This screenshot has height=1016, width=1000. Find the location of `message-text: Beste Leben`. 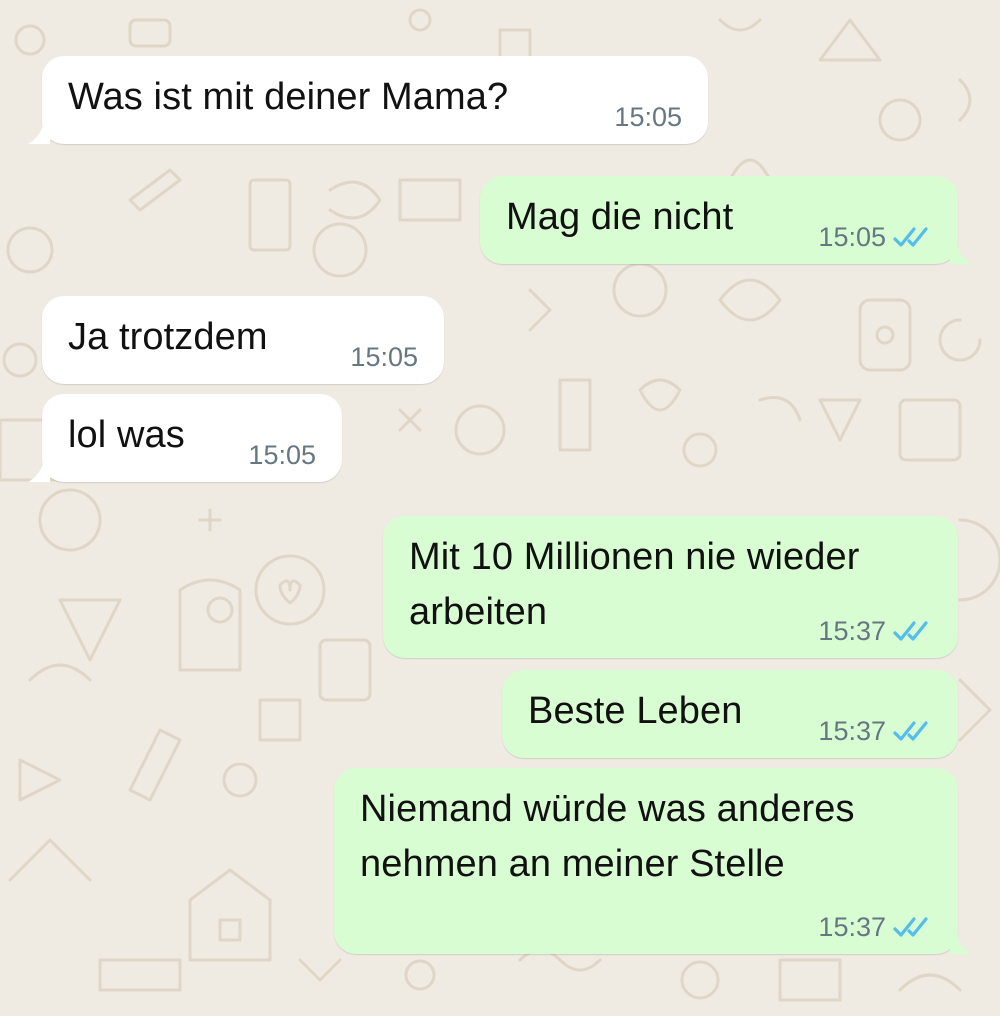

message-text: Beste Leben is located at coordinates (635, 711).